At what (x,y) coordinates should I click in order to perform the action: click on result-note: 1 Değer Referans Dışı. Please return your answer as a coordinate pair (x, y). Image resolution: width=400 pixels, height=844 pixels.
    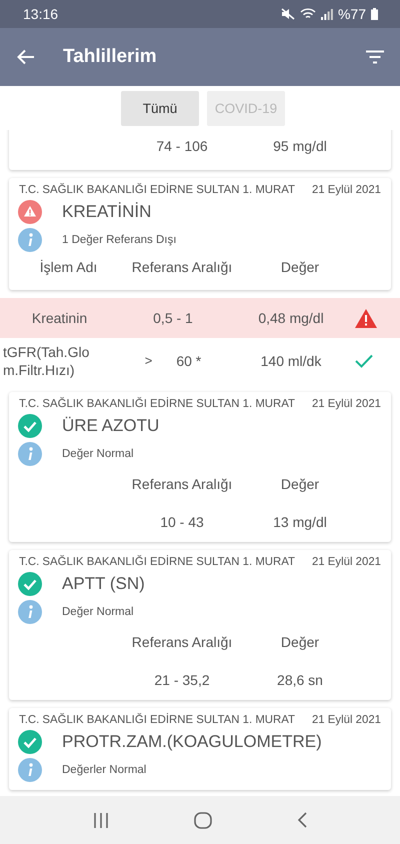
    Looking at the image, I should click on (119, 240).